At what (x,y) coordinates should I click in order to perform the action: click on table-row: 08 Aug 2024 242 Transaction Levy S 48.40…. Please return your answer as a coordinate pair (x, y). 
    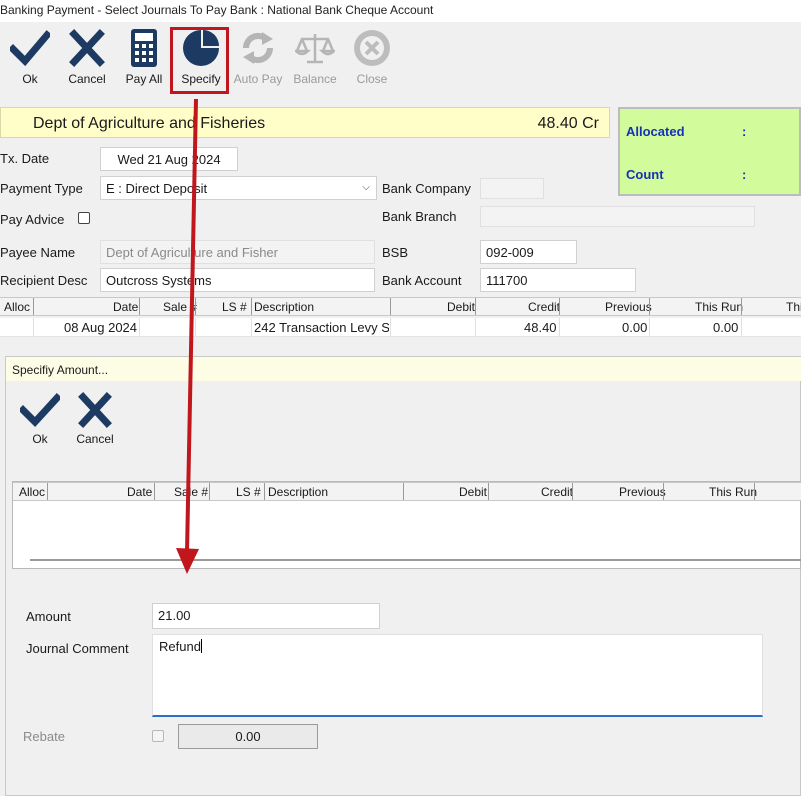
    Looking at the image, I should click on (400, 327).